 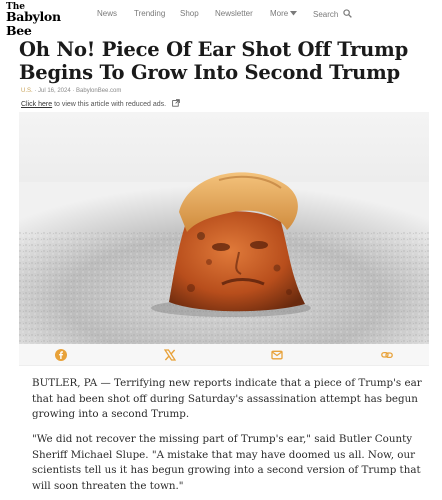 What do you see at coordinates (347, 13) in the screenshot?
I see `search-icon` at bounding box center [347, 13].